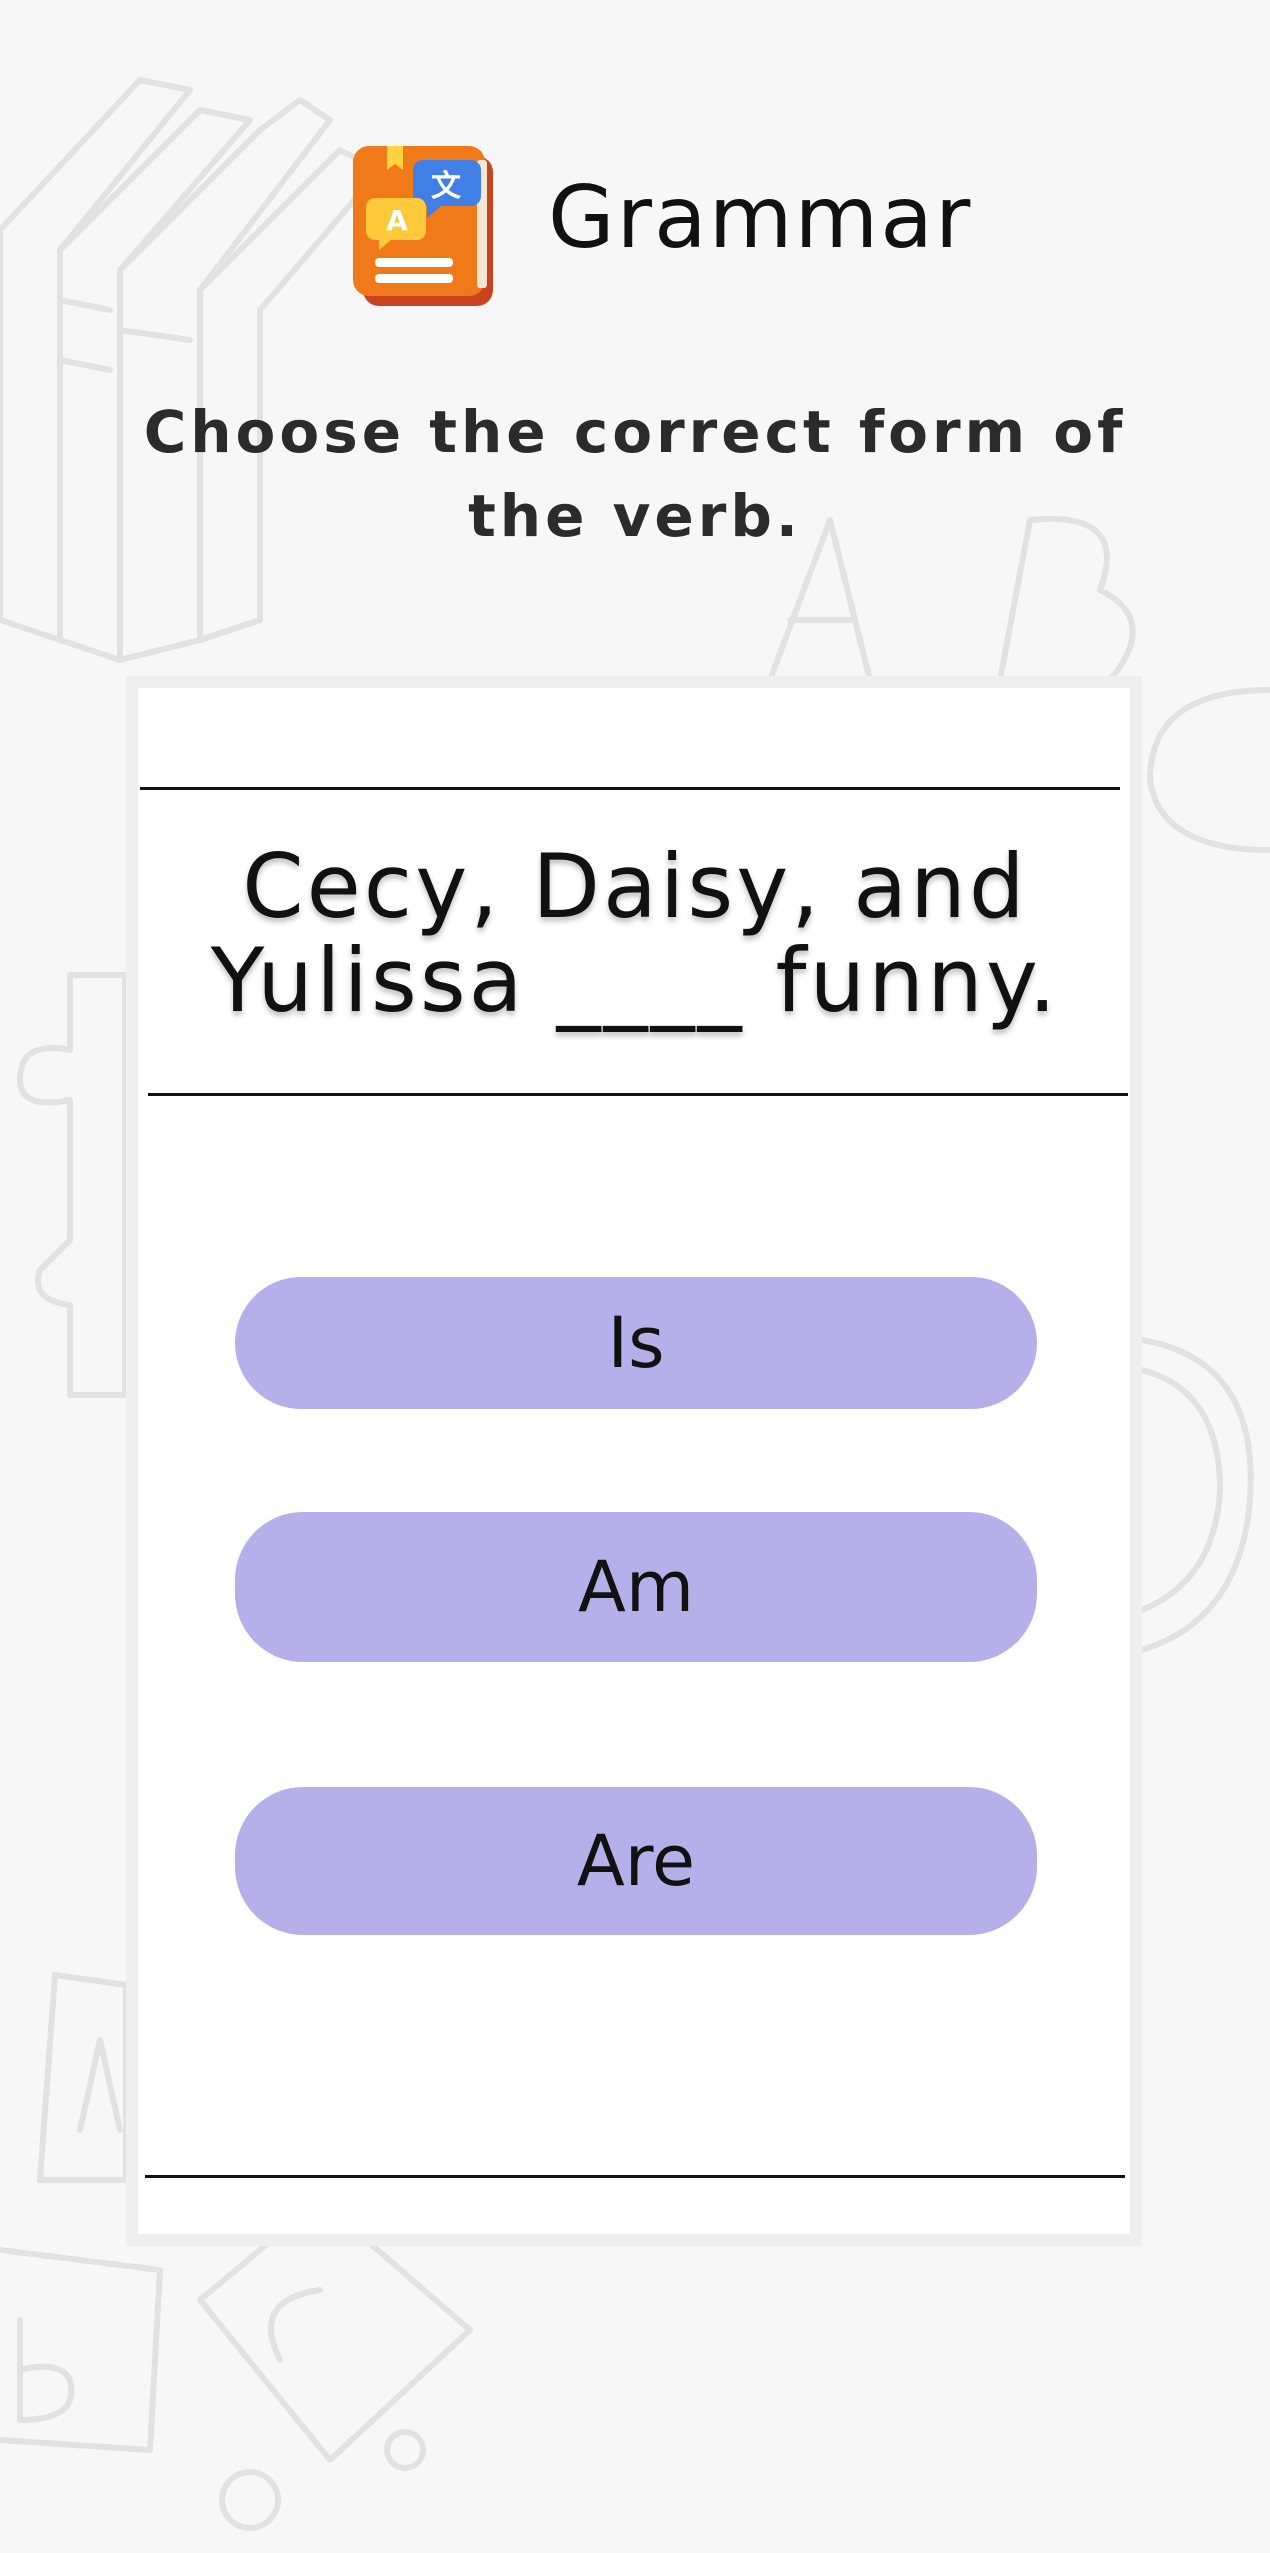 The image size is (1270, 2553). I want to click on letter-c-doodle, so click(1208, 770).